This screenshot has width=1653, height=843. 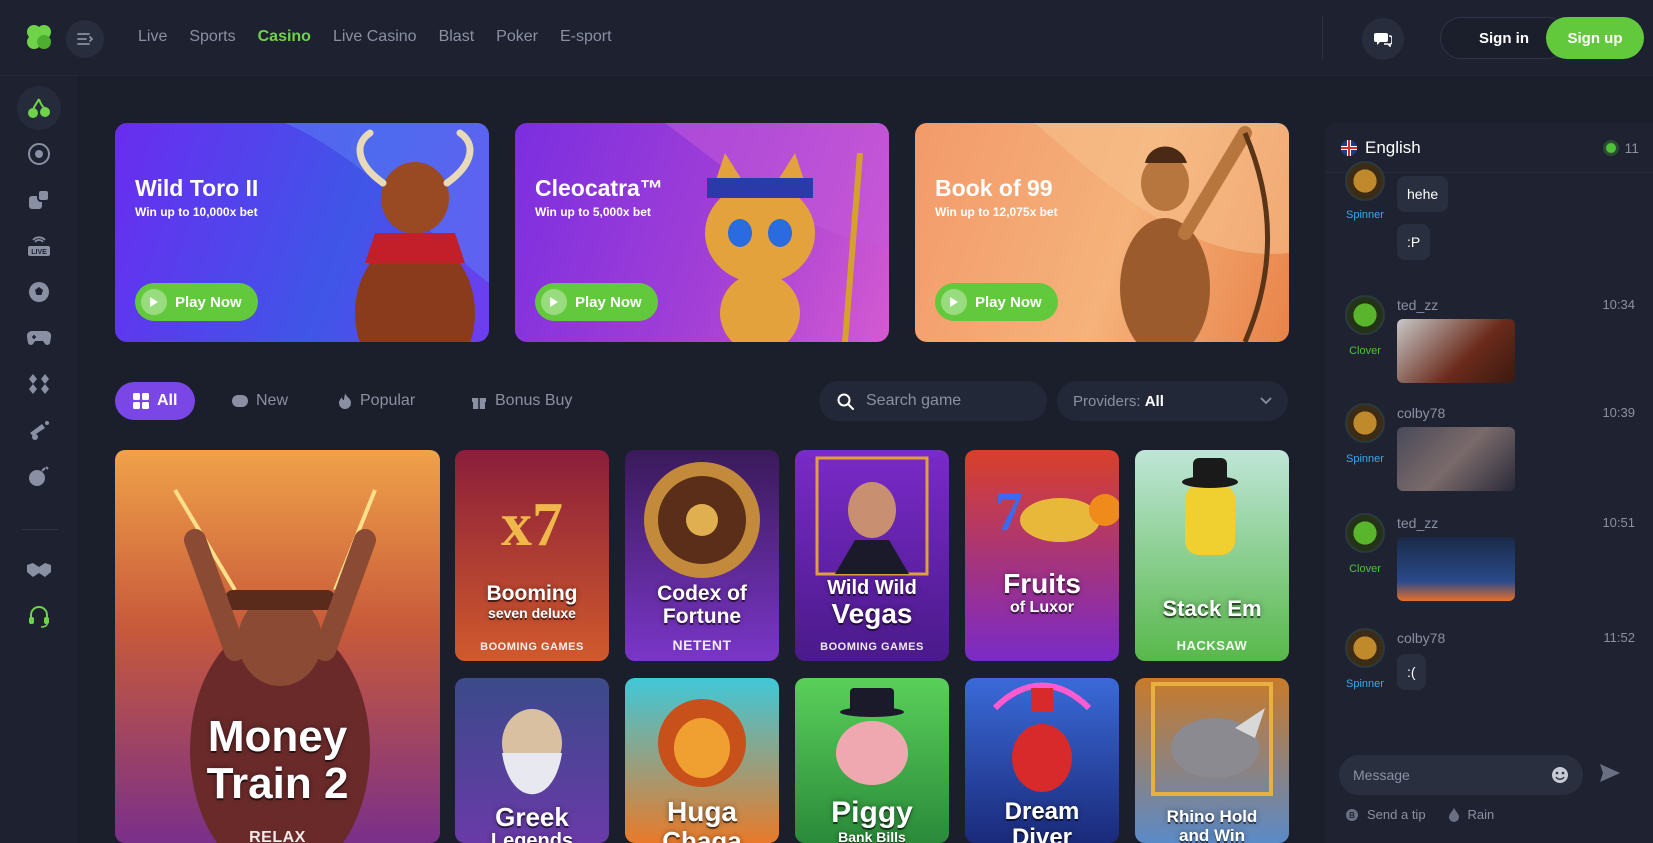 I want to click on game-title: Huga, so click(x=702, y=811).